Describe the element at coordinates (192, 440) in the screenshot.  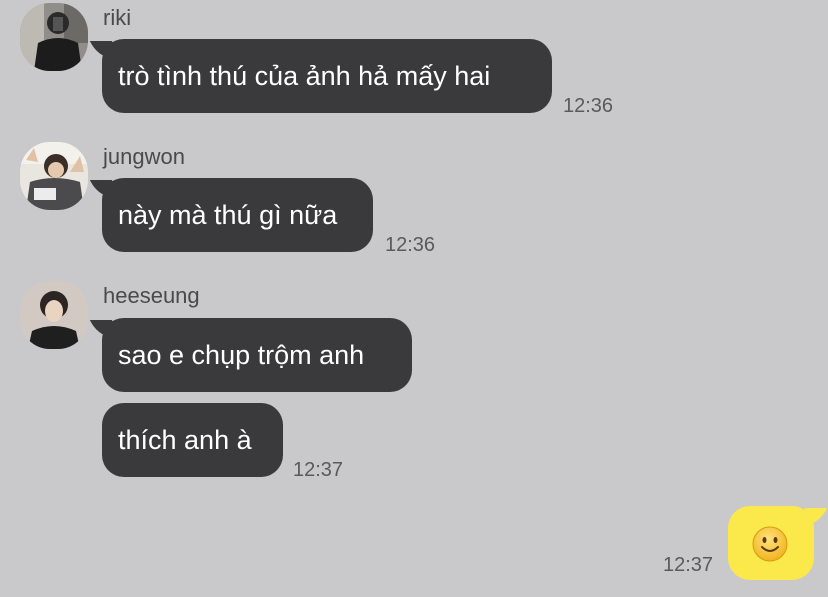
I see `message-bubble: thích anh à` at that location.